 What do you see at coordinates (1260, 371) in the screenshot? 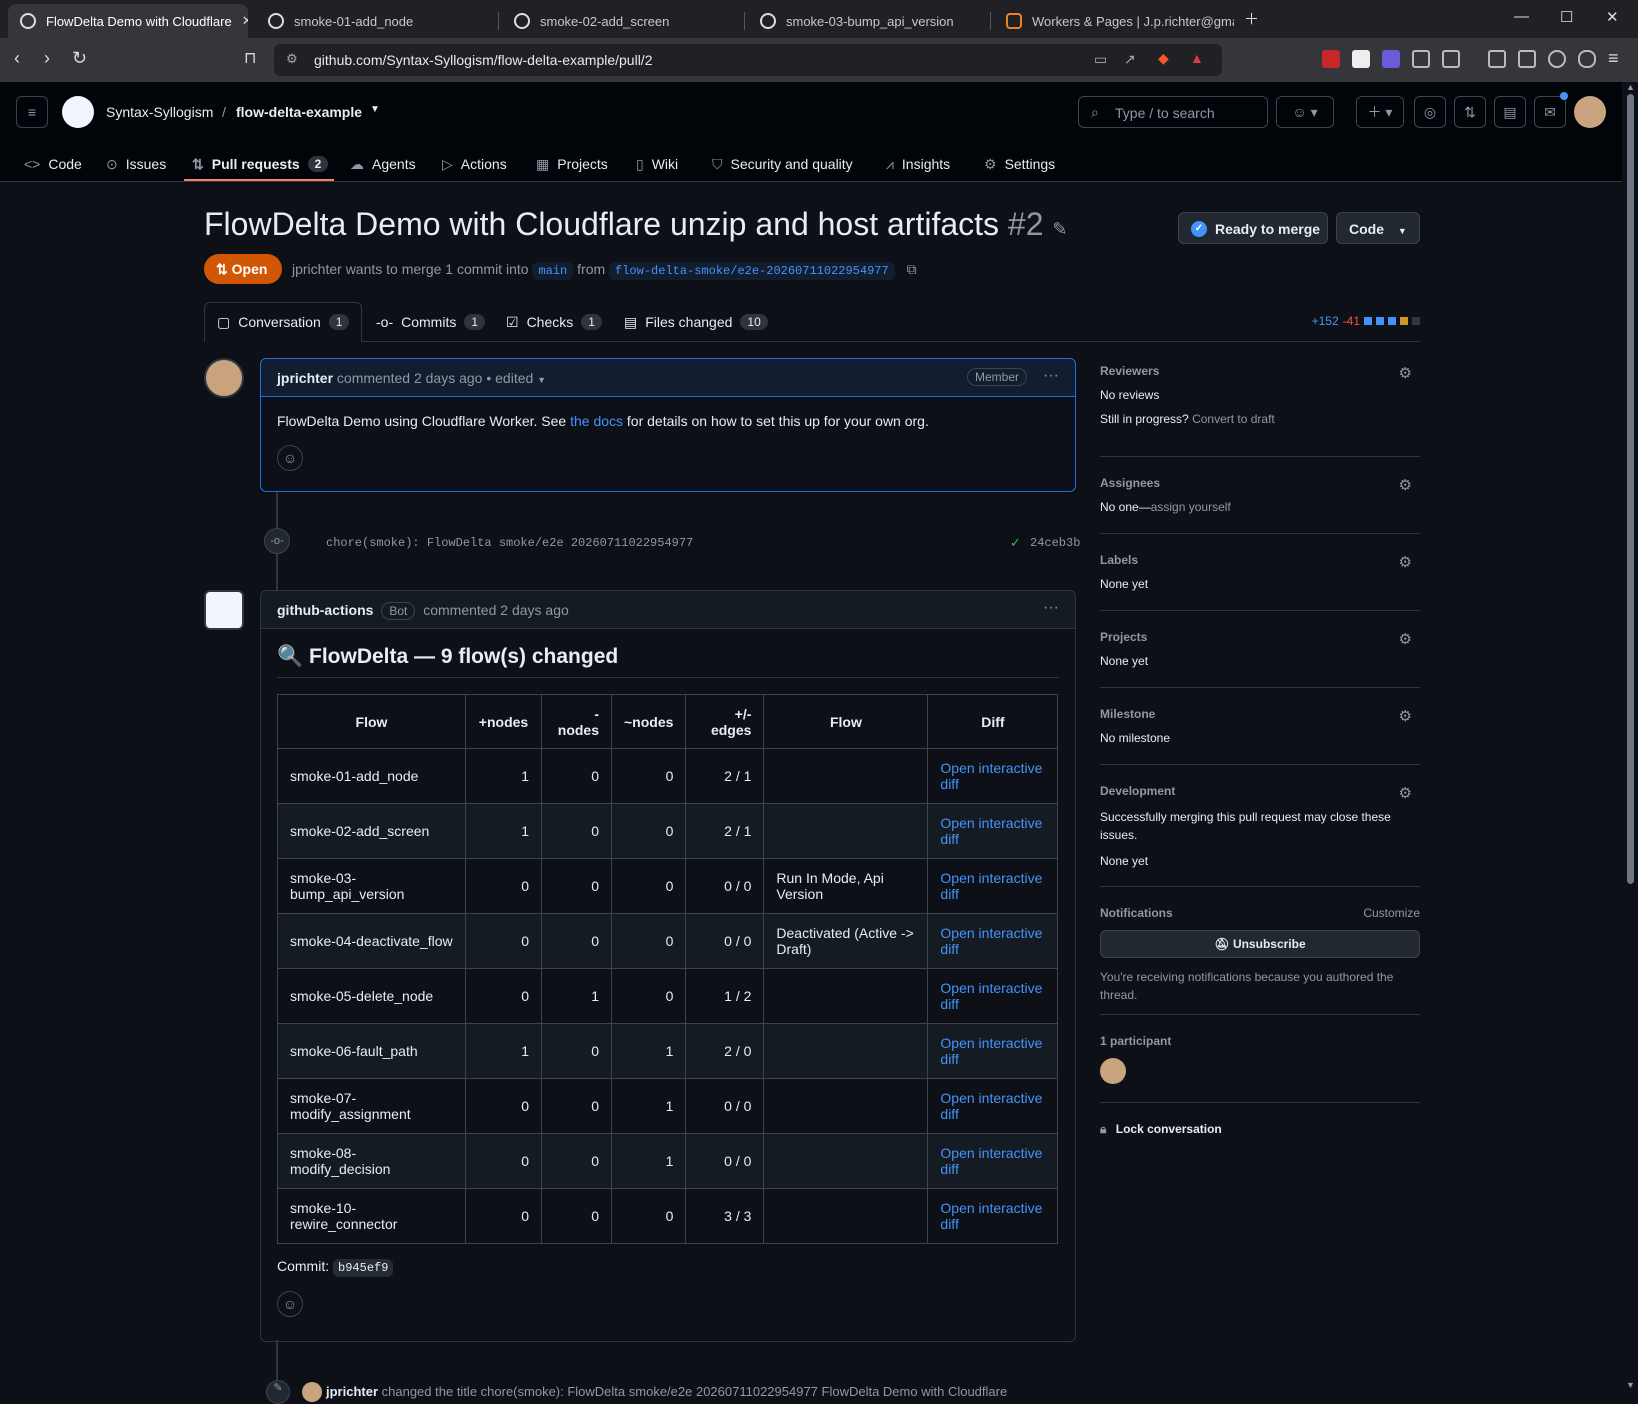
I see `section-heading: Reviewers` at bounding box center [1260, 371].